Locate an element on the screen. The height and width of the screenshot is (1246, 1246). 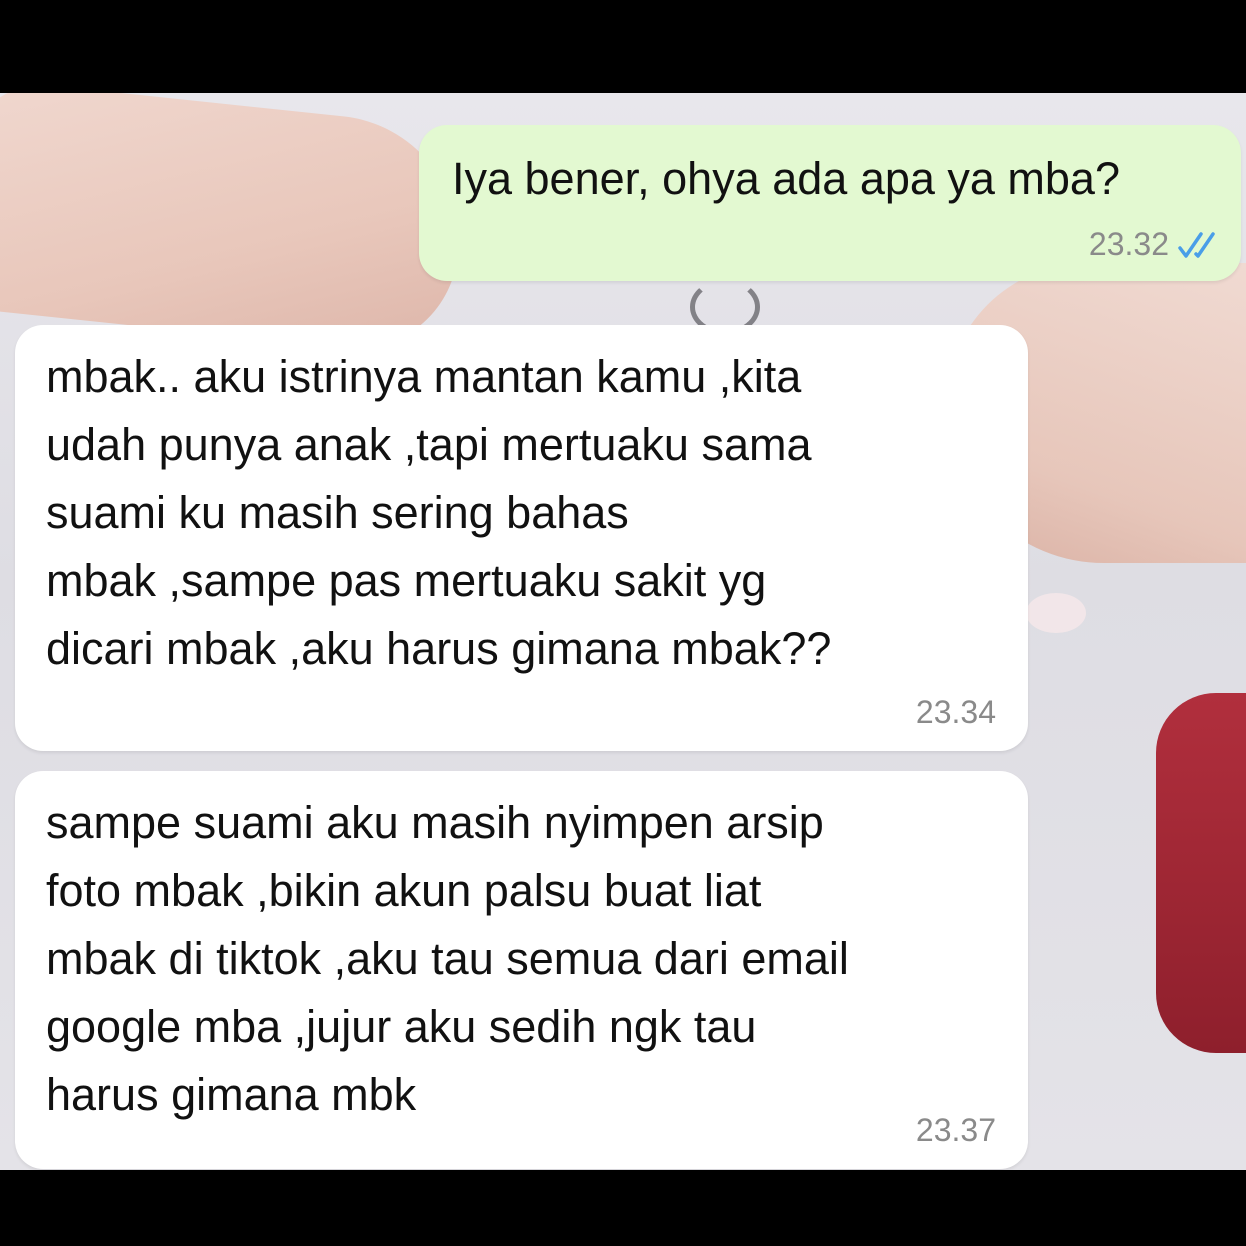
message-text: Iya bener, ohya ada apa ya mba? is located at coordinates (786, 178).